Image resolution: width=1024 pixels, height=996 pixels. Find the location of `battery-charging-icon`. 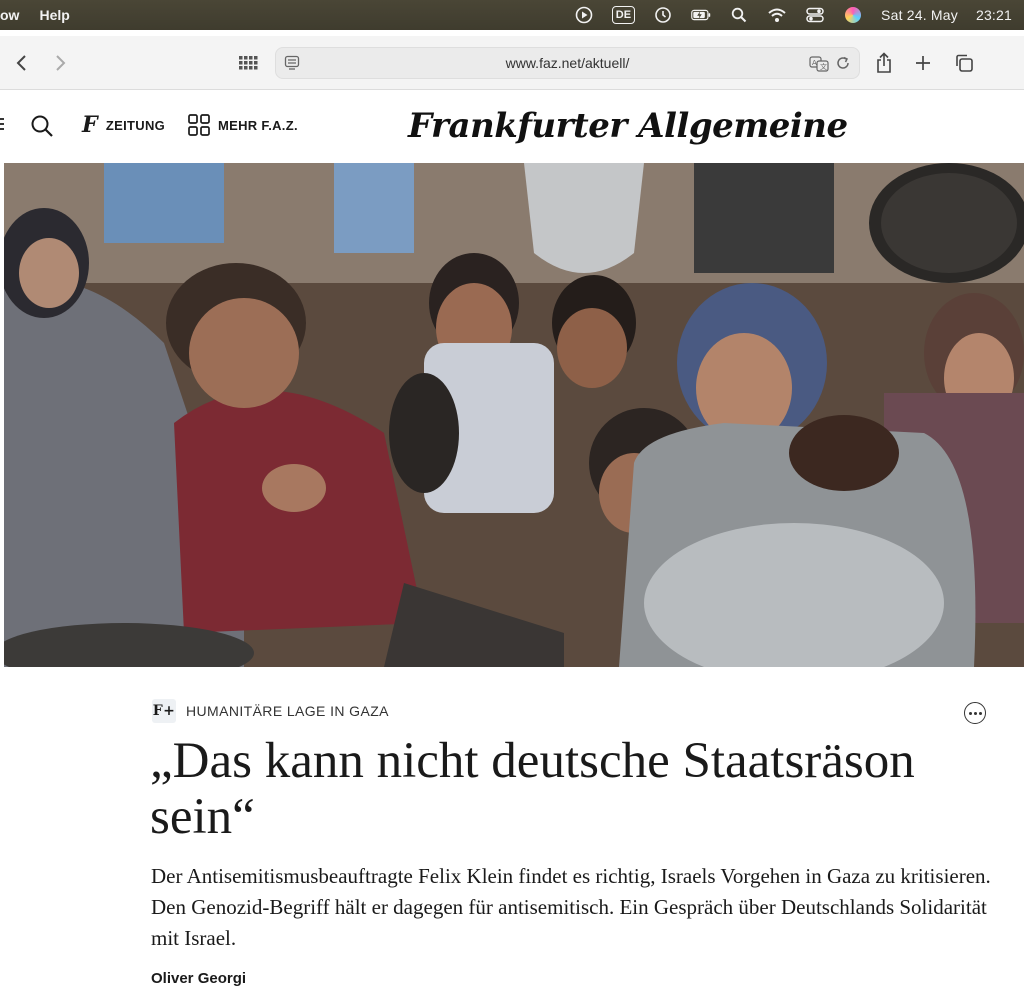

battery-charging-icon is located at coordinates (701, 15).